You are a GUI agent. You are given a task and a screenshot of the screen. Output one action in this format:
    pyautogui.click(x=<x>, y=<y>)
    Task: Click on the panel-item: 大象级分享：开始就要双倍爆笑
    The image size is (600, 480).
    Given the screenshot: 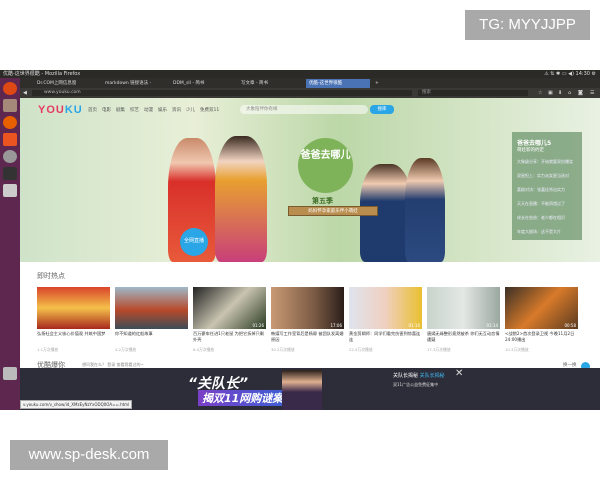 What is the action you would take?
    pyautogui.click(x=547, y=162)
    